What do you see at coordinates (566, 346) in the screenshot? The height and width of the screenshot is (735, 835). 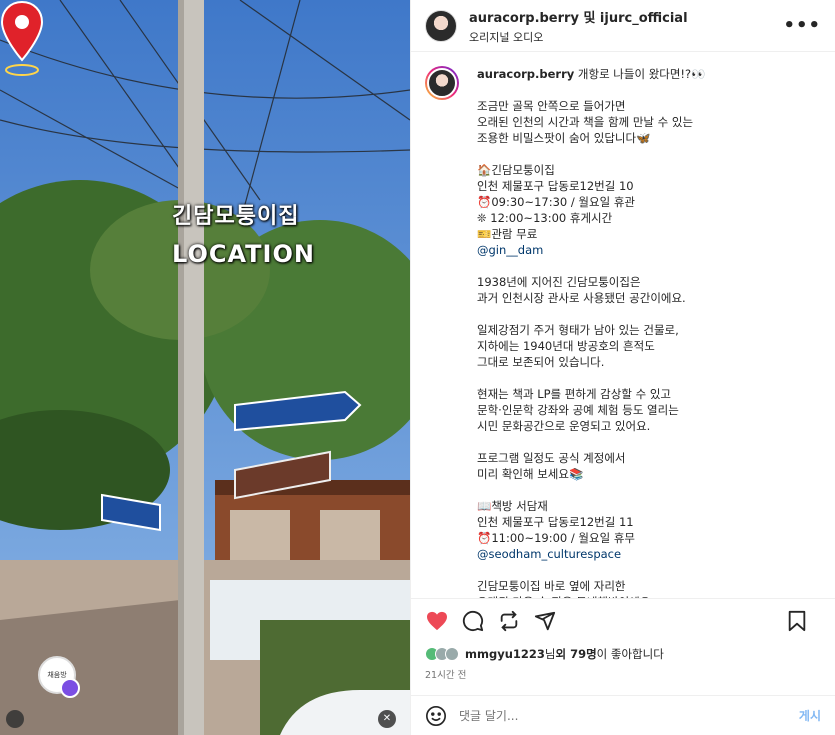 I see `caption-line: 지하에는 1940년대 방공호의 흔적도` at bounding box center [566, 346].